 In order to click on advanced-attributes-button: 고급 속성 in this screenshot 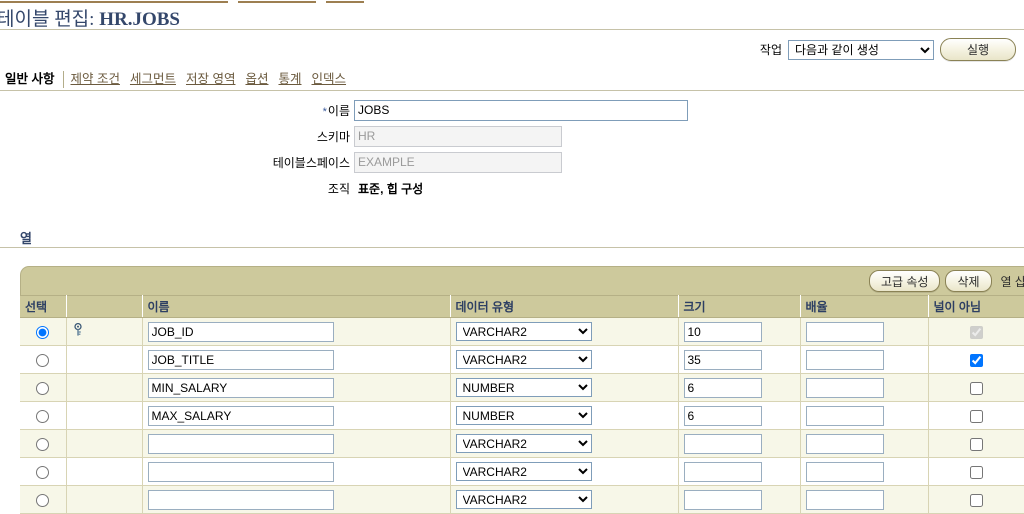, I will do `click(904, 281)`.